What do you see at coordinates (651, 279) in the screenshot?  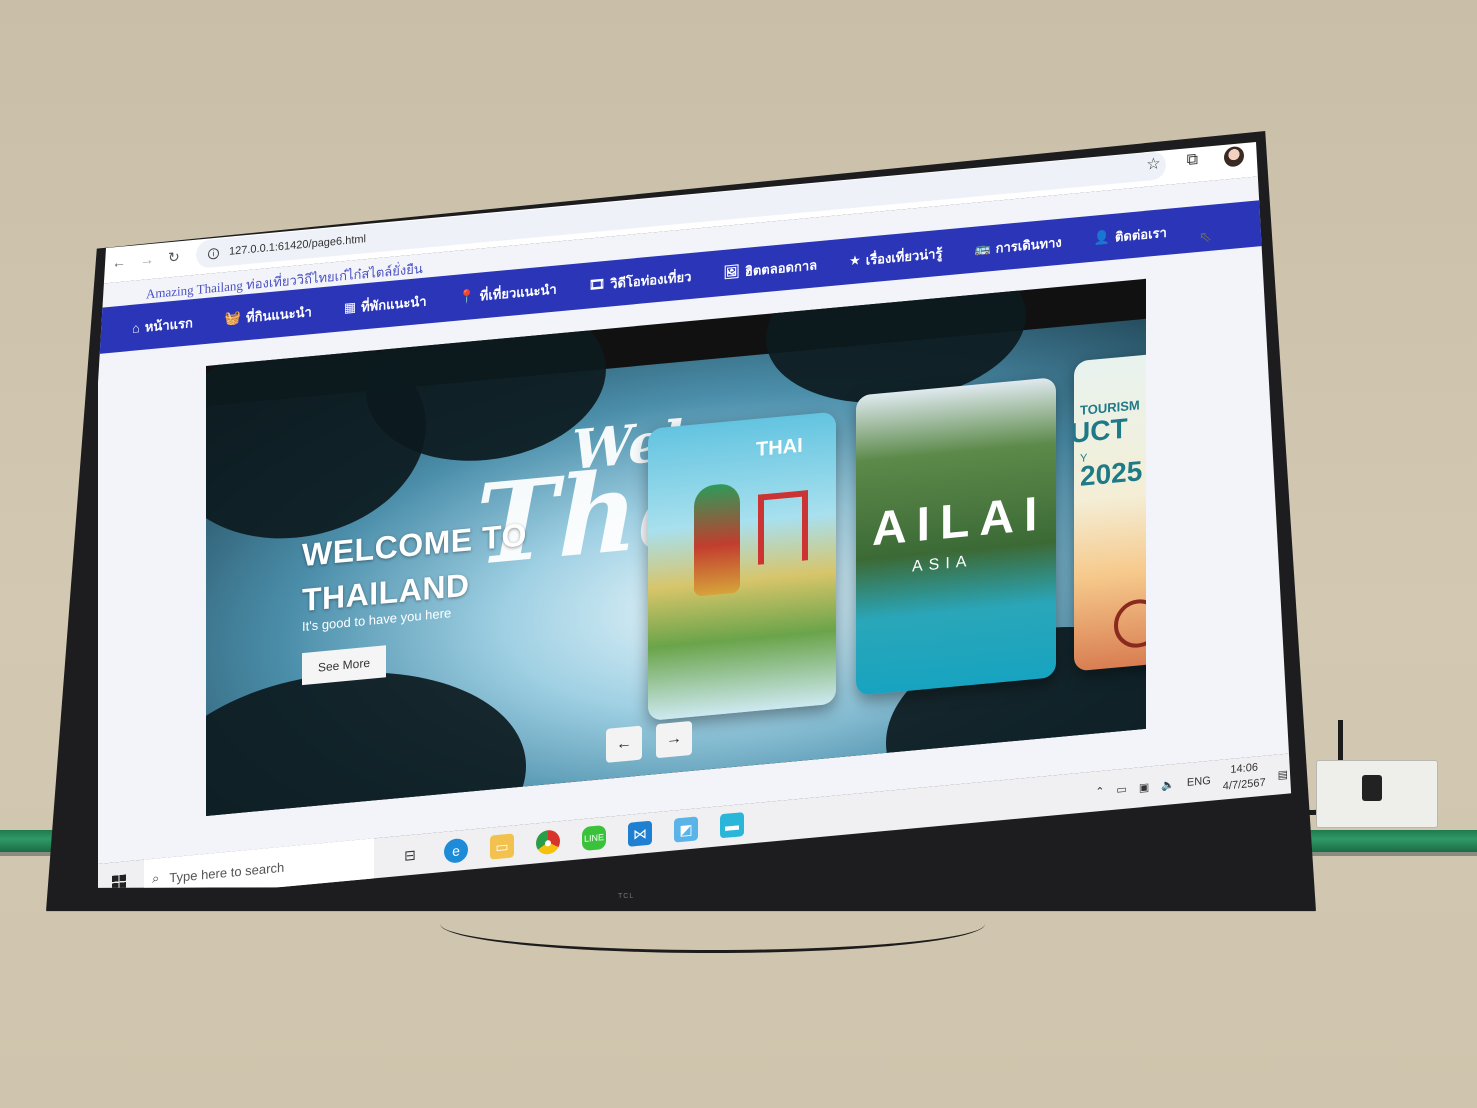 I see `nav-label: วิดีโอท่องเที่ยว` at bounding box center [651, 279].